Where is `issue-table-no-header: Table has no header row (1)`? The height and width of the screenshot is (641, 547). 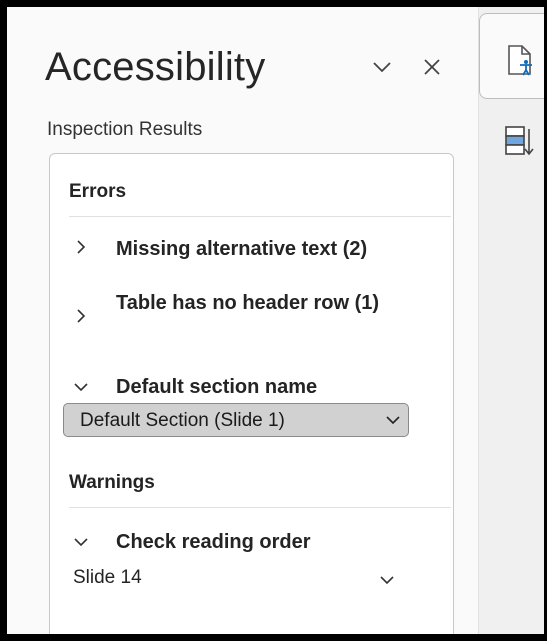 issue-table-no-header: Table has no header row (1) is located at coordinates (261, 303).